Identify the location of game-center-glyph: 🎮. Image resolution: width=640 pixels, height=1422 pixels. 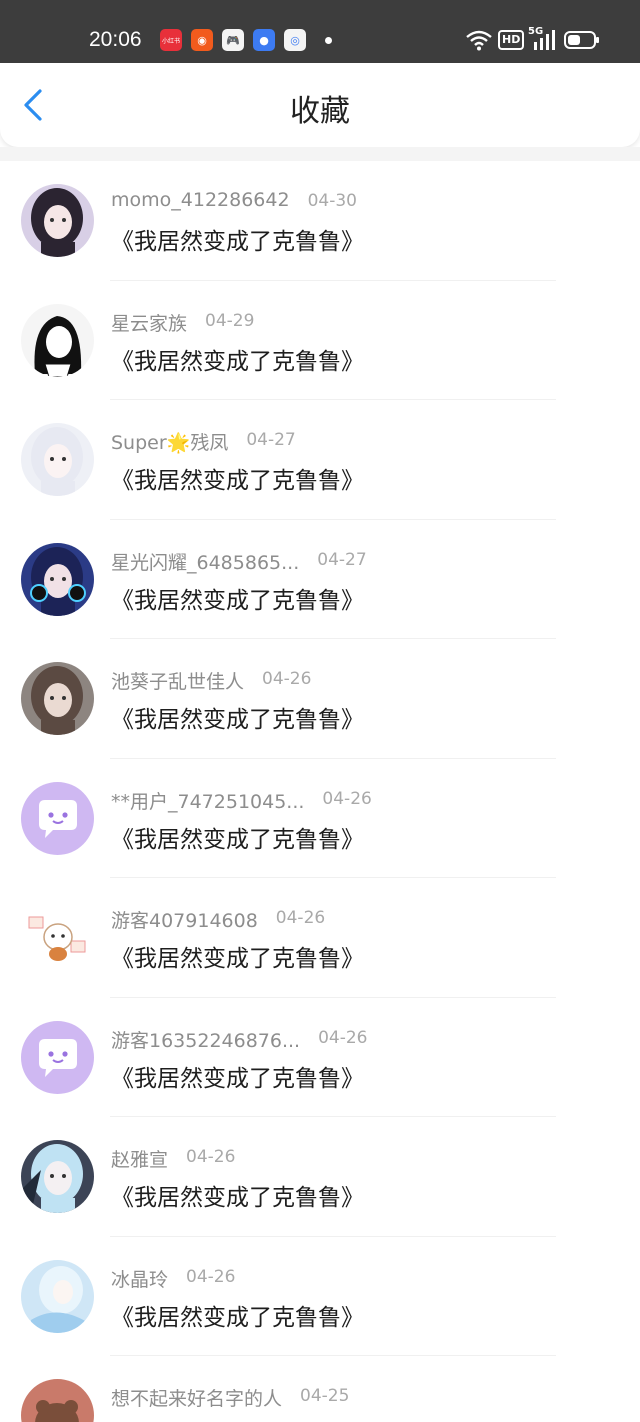
(233, 40).